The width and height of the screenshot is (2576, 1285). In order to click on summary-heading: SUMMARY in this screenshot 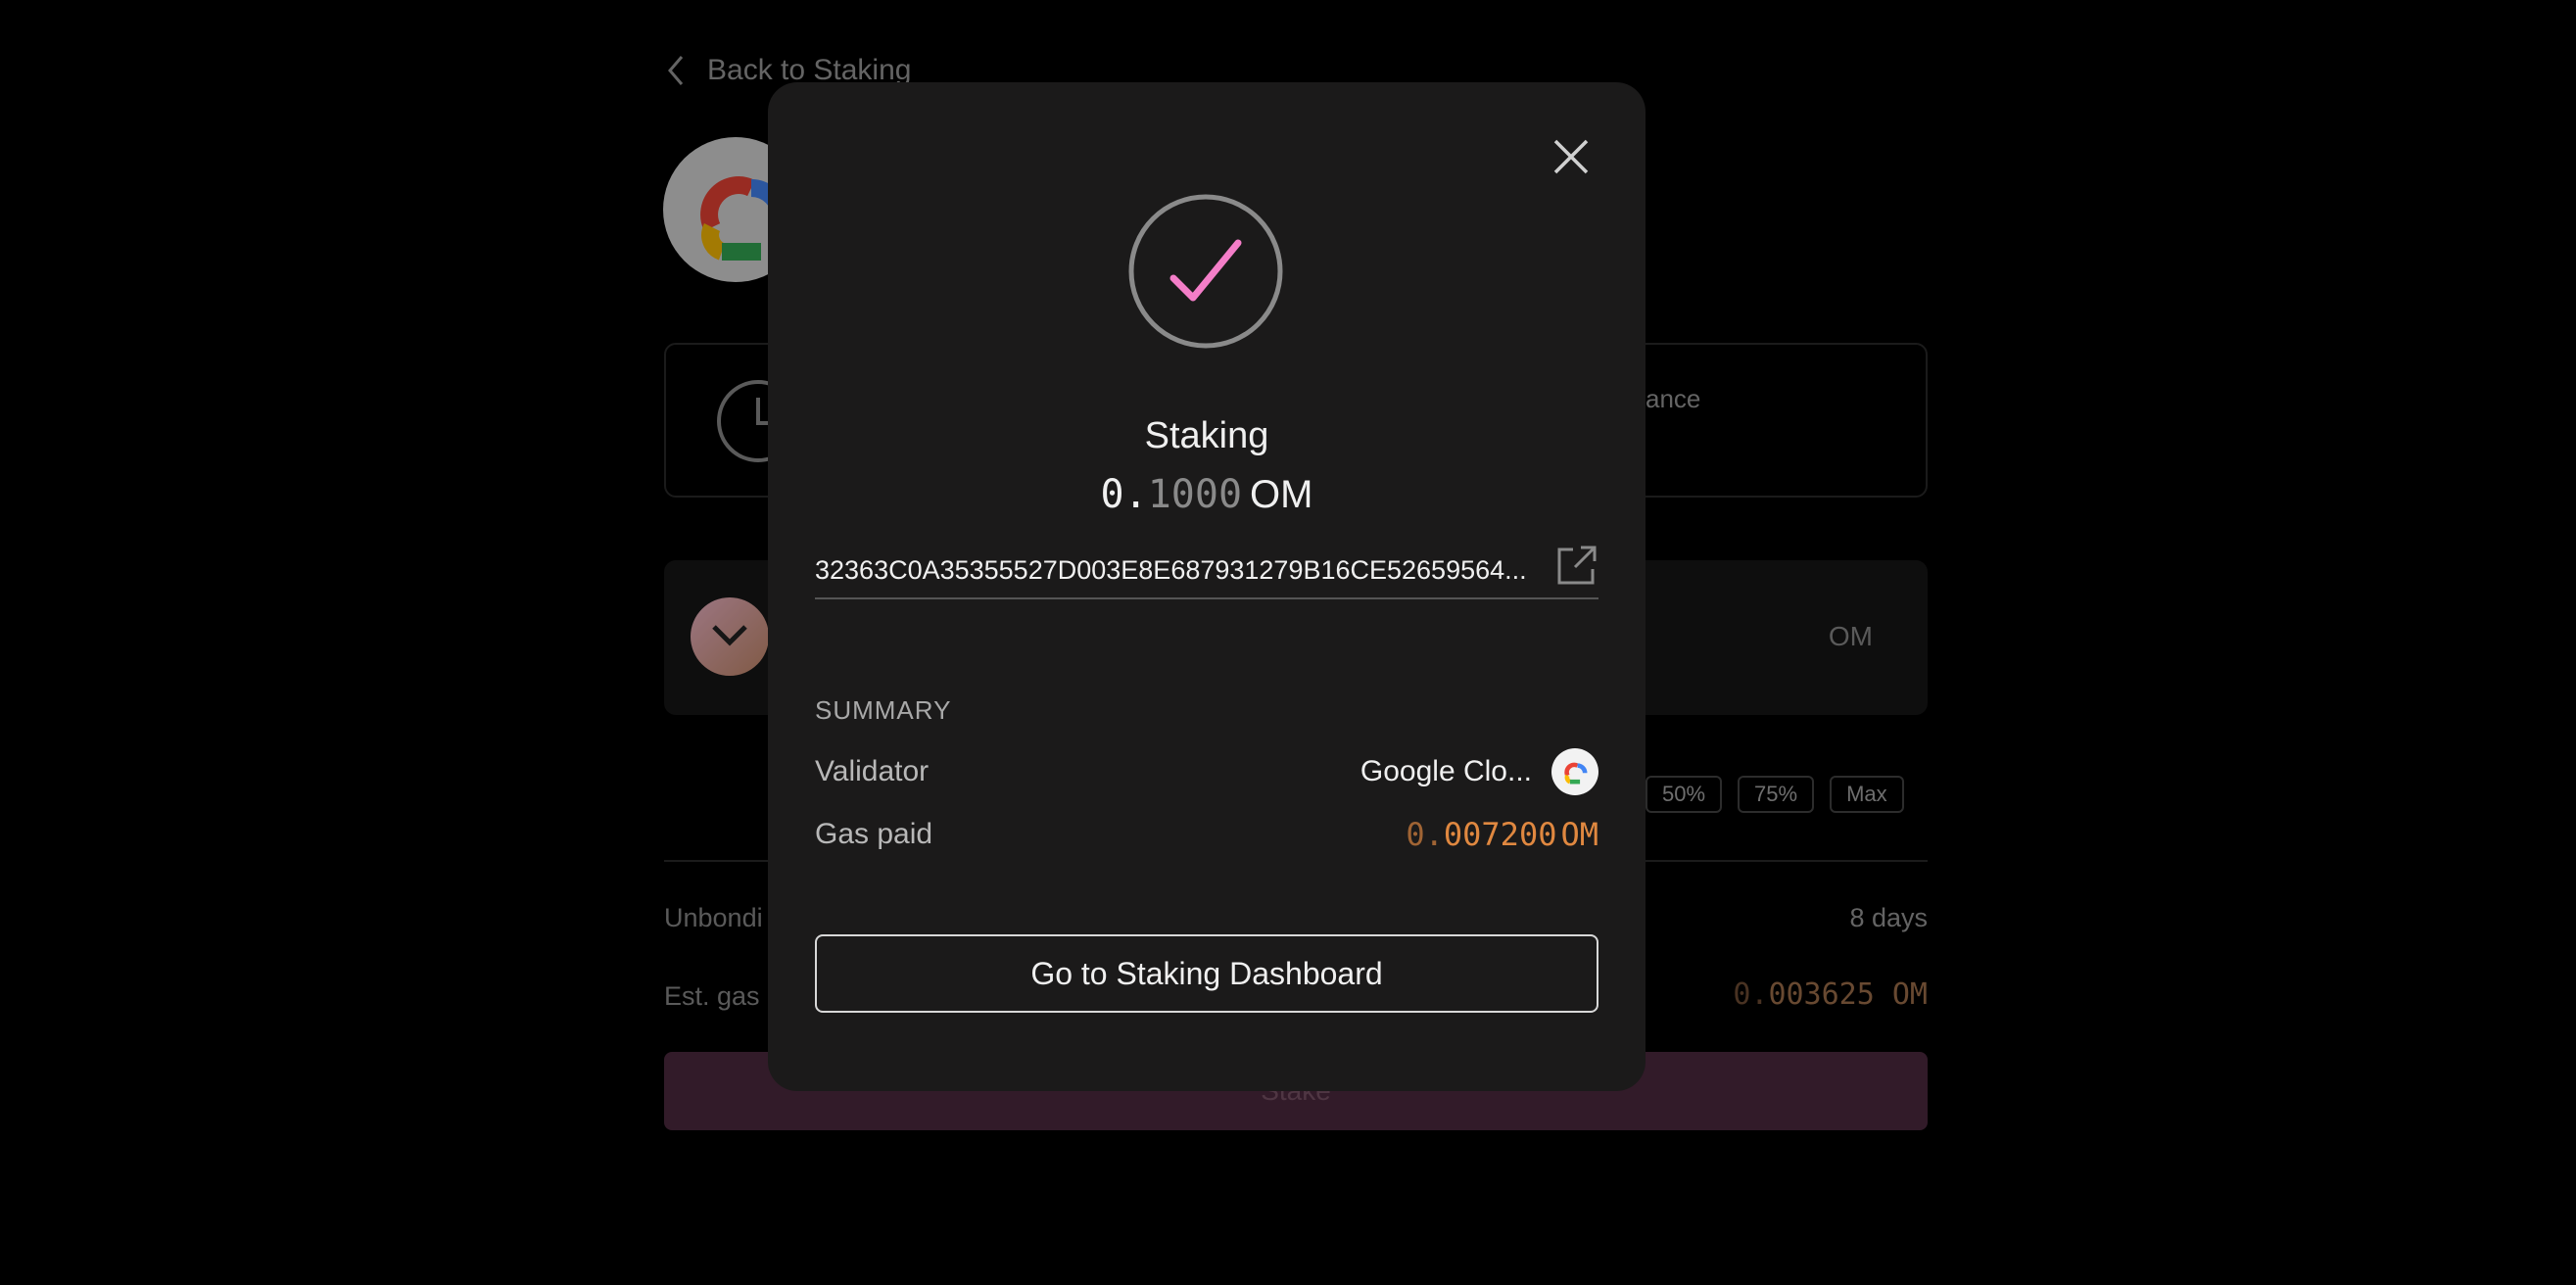, I will do `click(884, 710)`.